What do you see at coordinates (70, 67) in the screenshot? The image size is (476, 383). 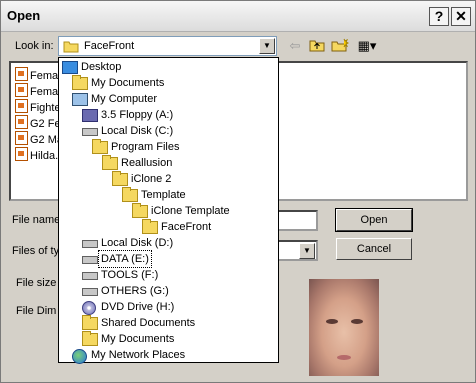 I see `desktop-icon` at bounding box center [70, 67].